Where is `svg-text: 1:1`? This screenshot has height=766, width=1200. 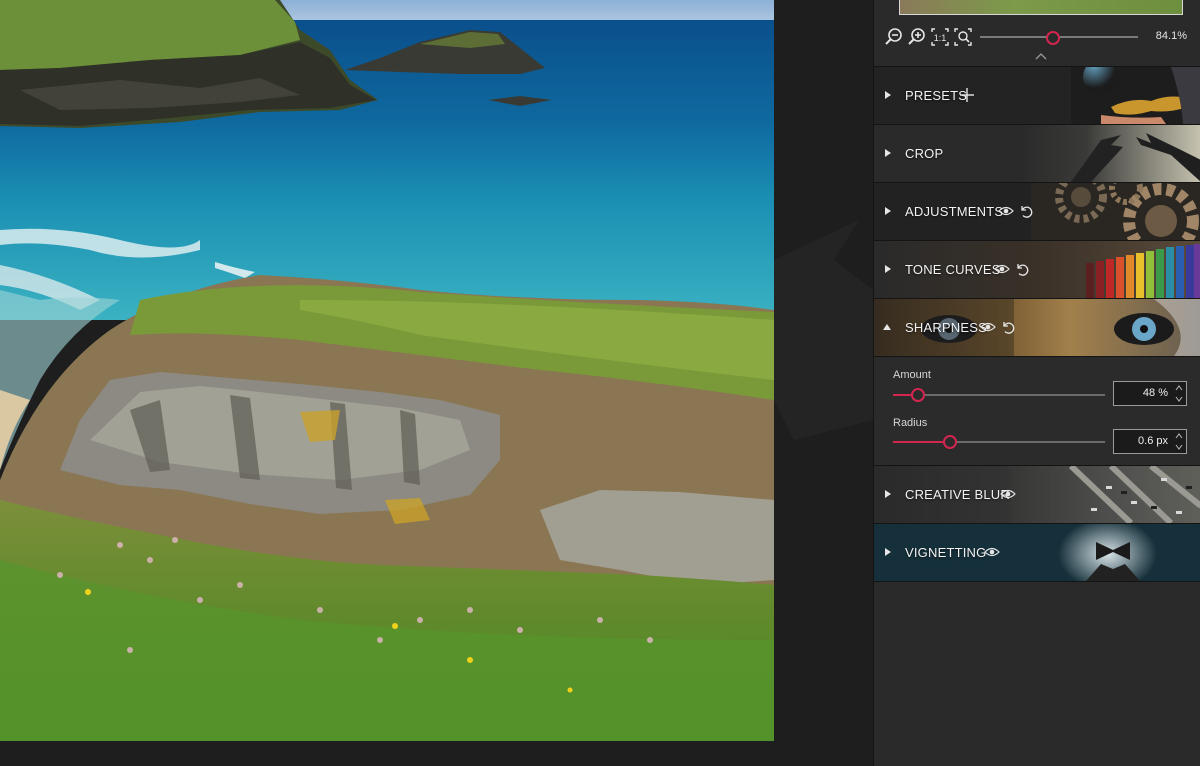 svg-text: 1:1 is located at coordinates (940, 38).